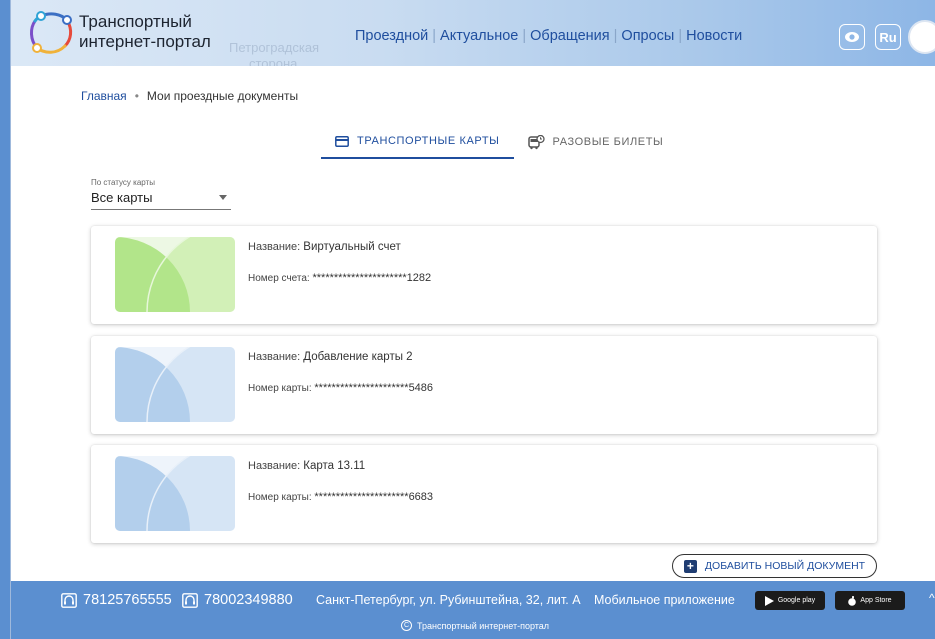 The height and width of the screenshot is (639, 935). I want to click on card-name: Название: Виртуальный счет, so click(324, 247).